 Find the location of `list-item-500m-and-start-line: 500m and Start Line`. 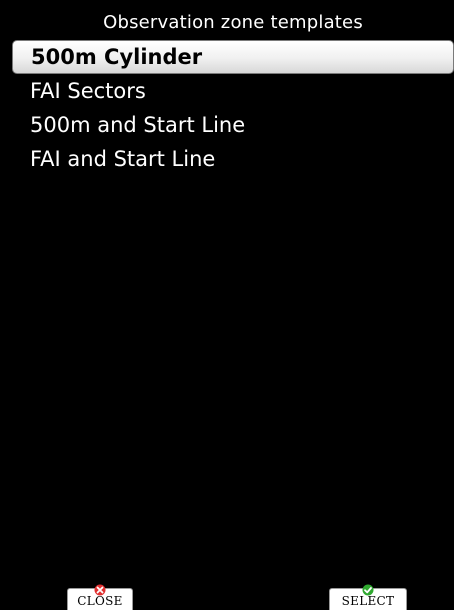

list-item-500m-and-start-line: 500m and Start Line is located at coordinates (233, 125).